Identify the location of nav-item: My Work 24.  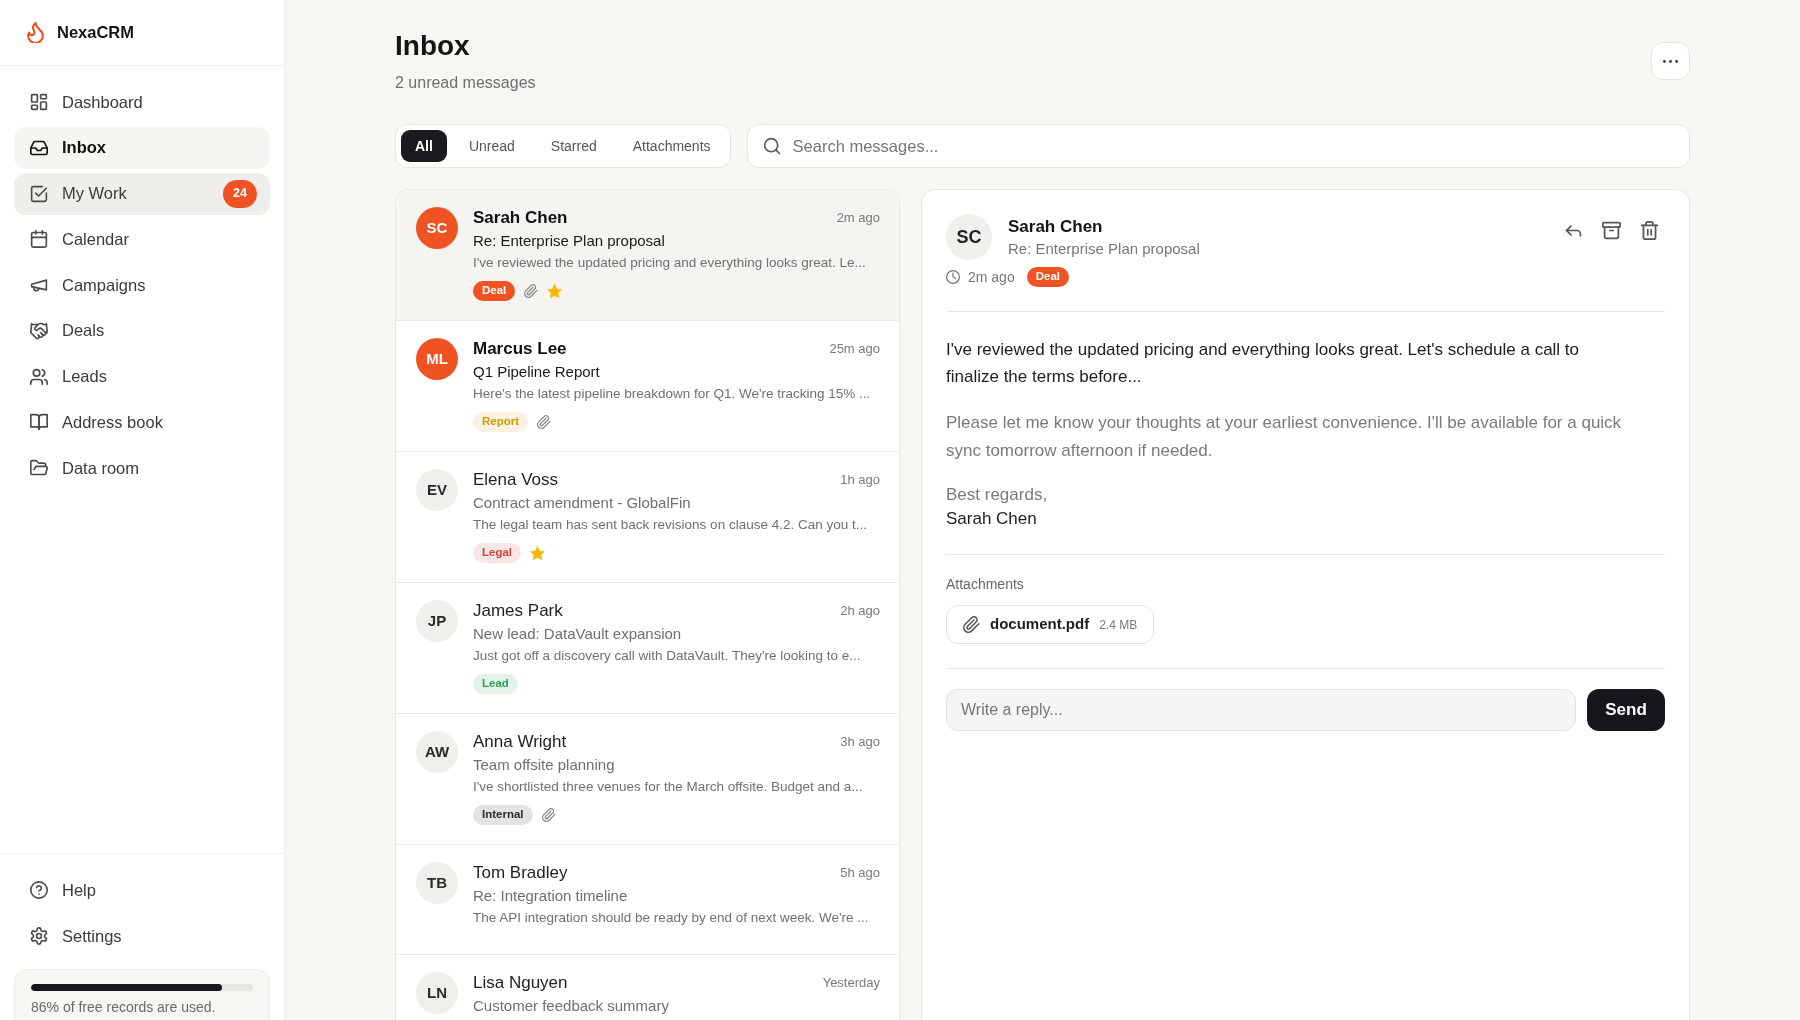
(142, 193).